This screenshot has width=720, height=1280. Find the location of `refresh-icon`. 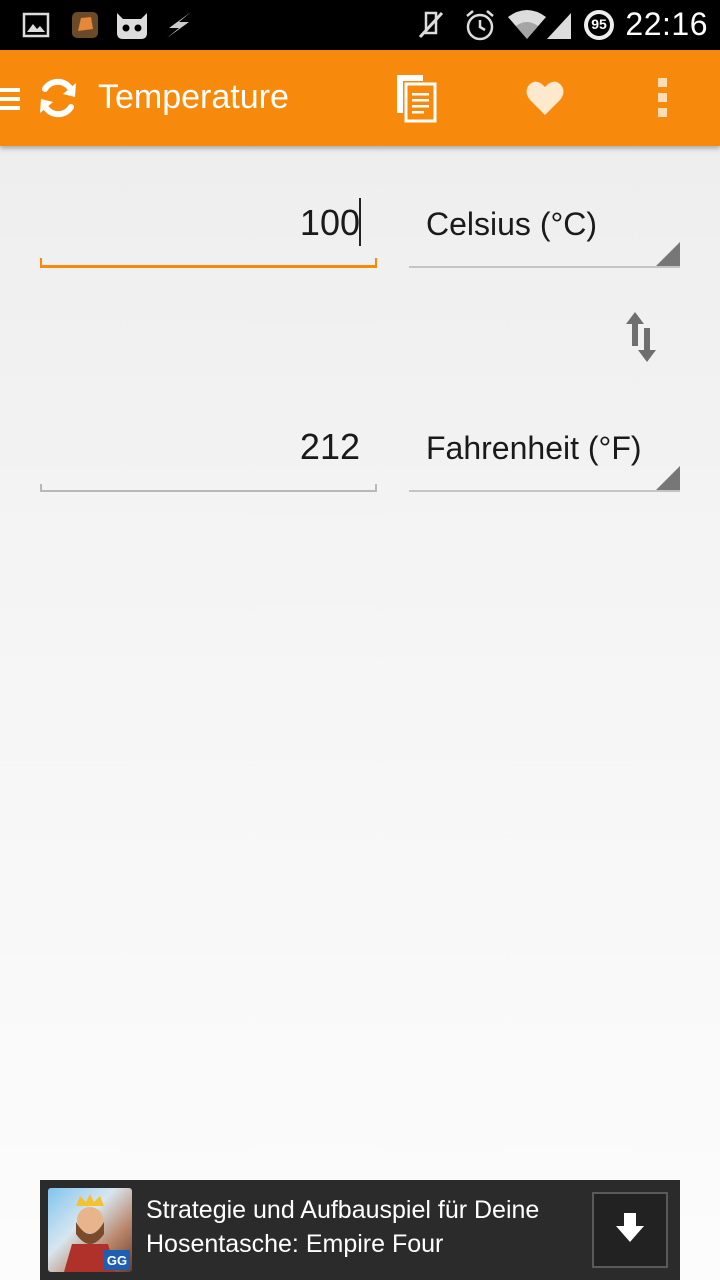

refresh-icon is located at coordinates (58, 98).